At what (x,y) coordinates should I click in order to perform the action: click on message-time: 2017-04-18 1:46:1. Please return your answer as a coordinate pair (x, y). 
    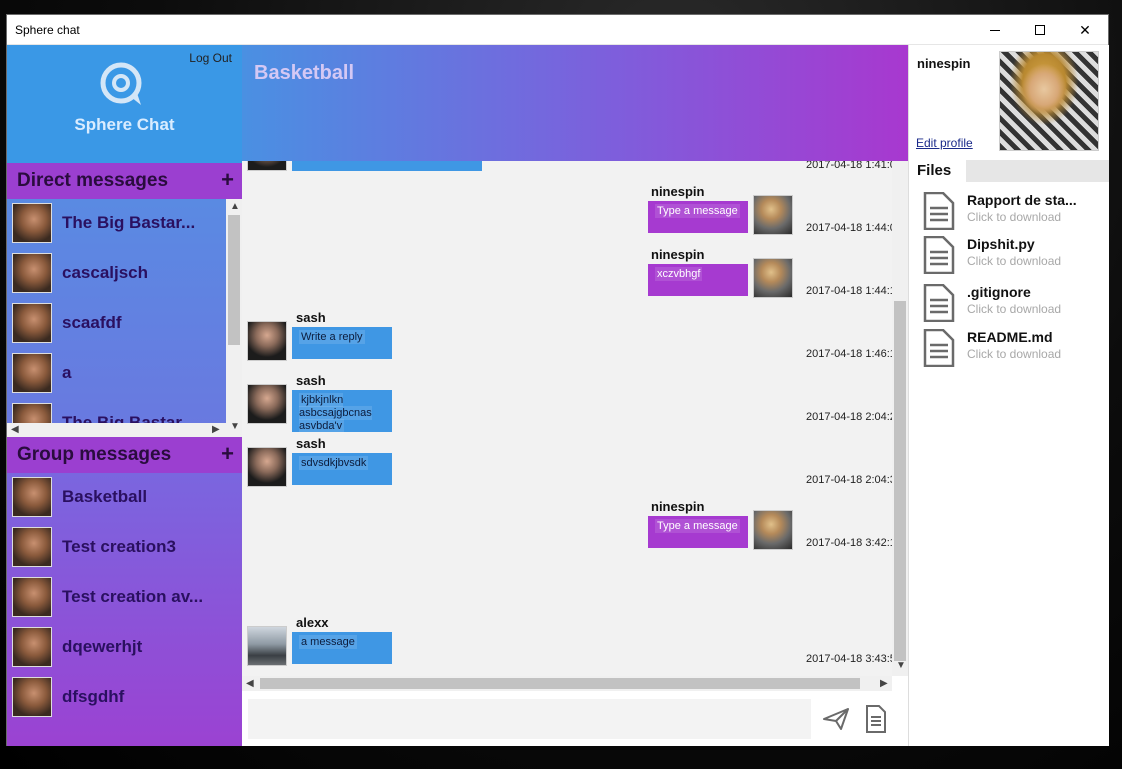
    Looking at the image, I should click on (851, 354).